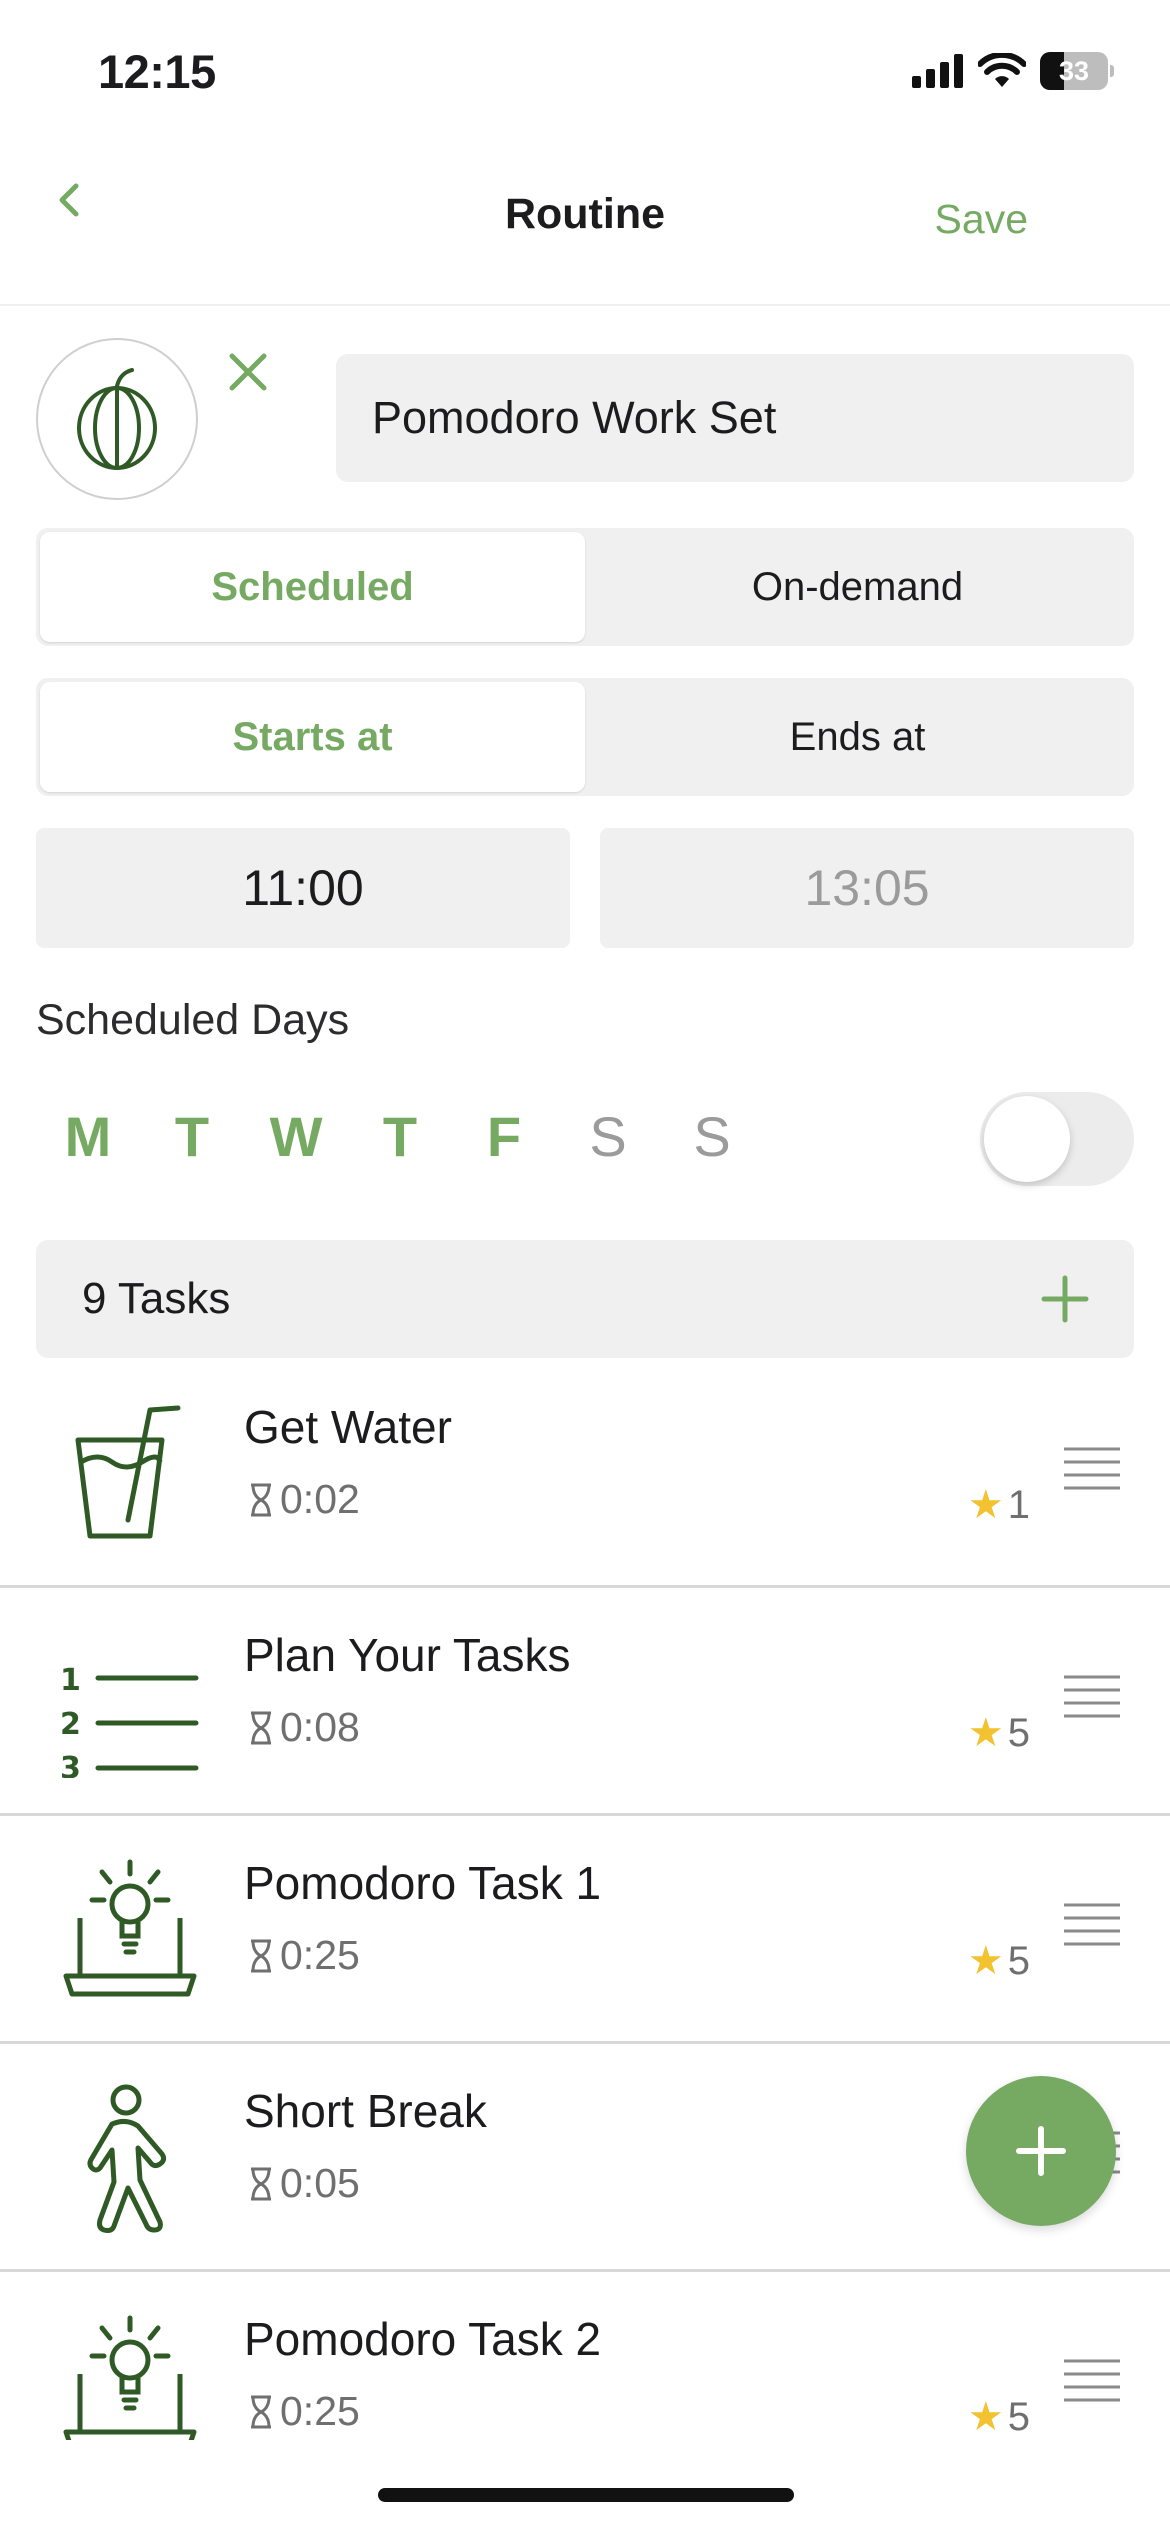 Image resolution: width=1170 pixels, height=2532 pixels. What do you see at coordinates (312, 737) in the screenshot?
I see `segment-starts-at: Starts at` at bounding box center [312, 737].